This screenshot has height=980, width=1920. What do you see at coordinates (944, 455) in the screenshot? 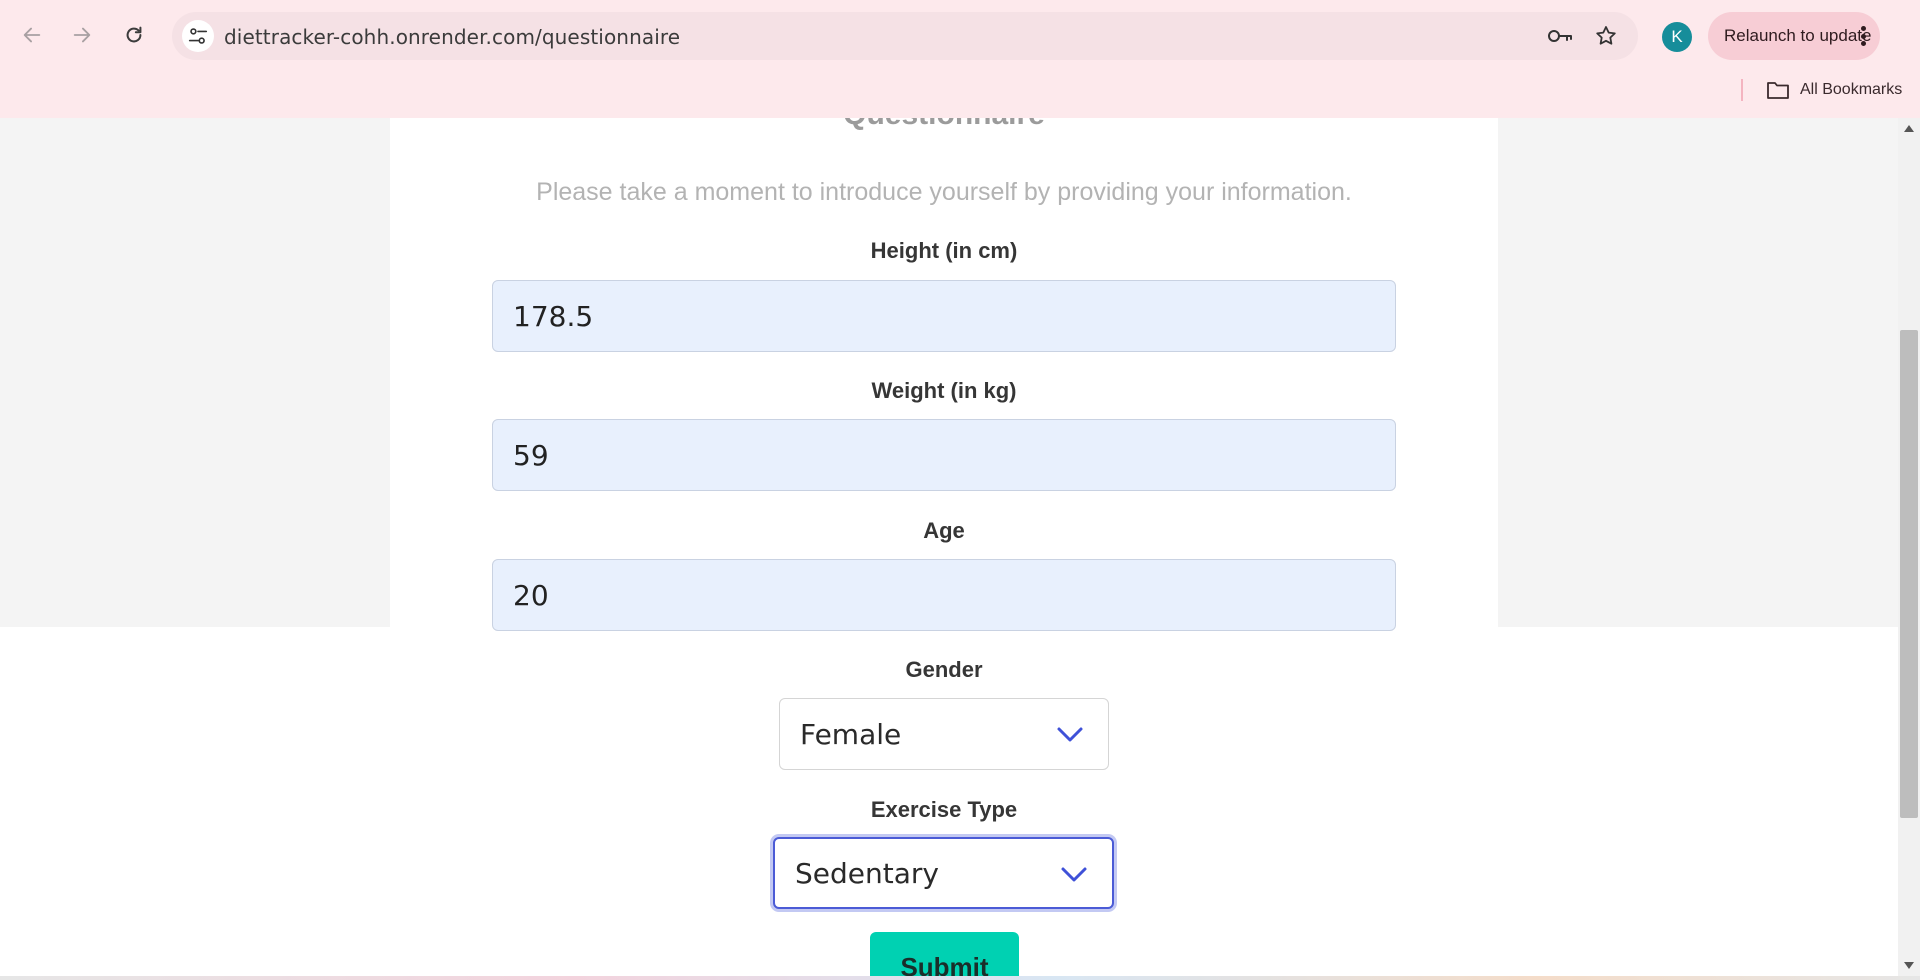
I see `weight-input: 59` at bounding box center [944, 455].